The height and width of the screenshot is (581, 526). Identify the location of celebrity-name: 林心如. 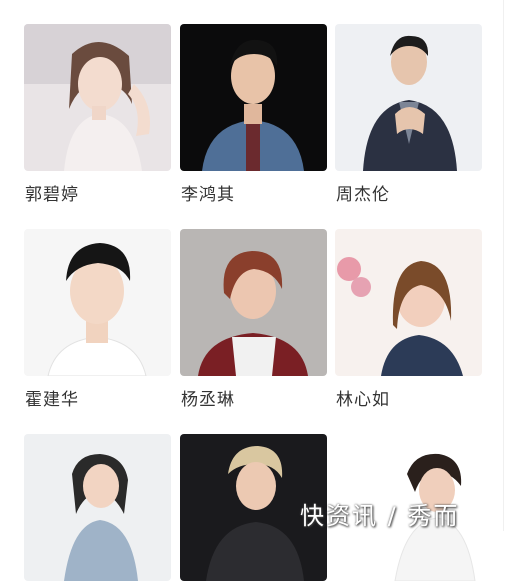
(363, 397).